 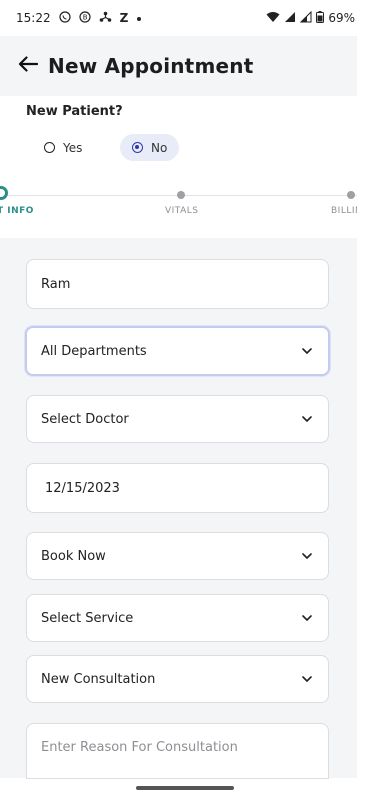 I want to click on booking-value: Book Now, so click(x=73, y=556).